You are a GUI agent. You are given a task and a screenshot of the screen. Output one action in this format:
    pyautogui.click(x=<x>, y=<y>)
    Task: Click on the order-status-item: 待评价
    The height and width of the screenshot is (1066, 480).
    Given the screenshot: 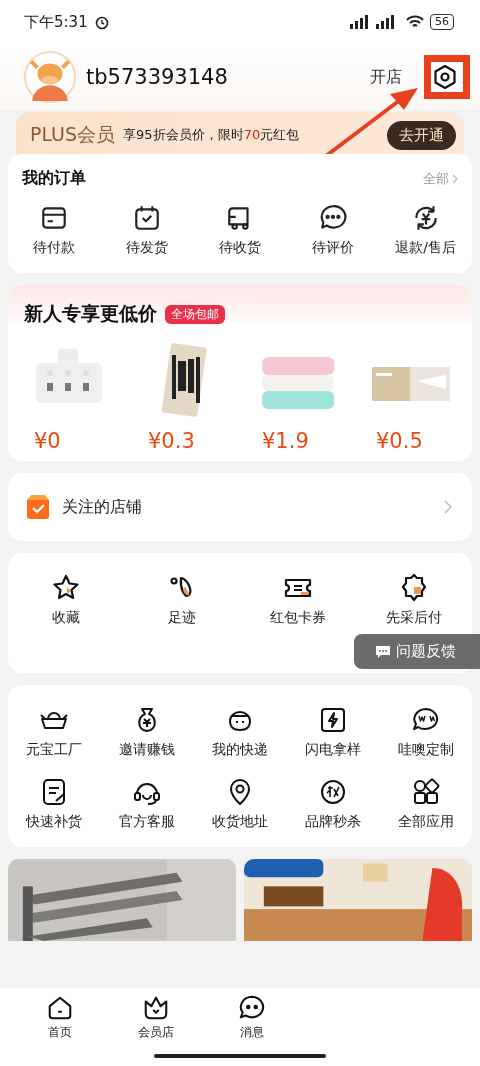 What is the action you would take?
    pyautogui.click(x=333, y=230)
    